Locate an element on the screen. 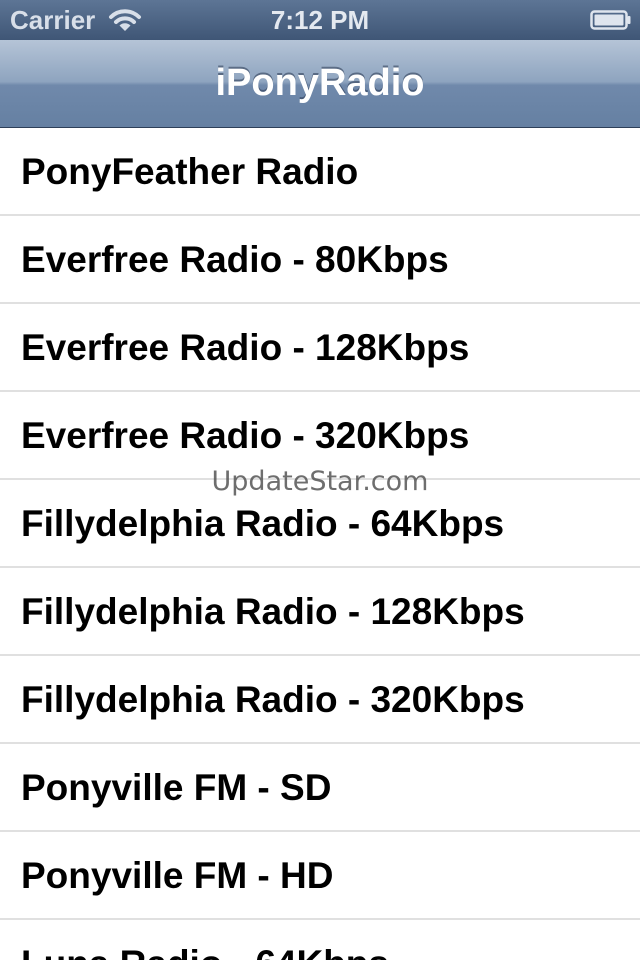 The image size is (640, 960). status-time: 7:12 PM is located at coordinates (320, 20).